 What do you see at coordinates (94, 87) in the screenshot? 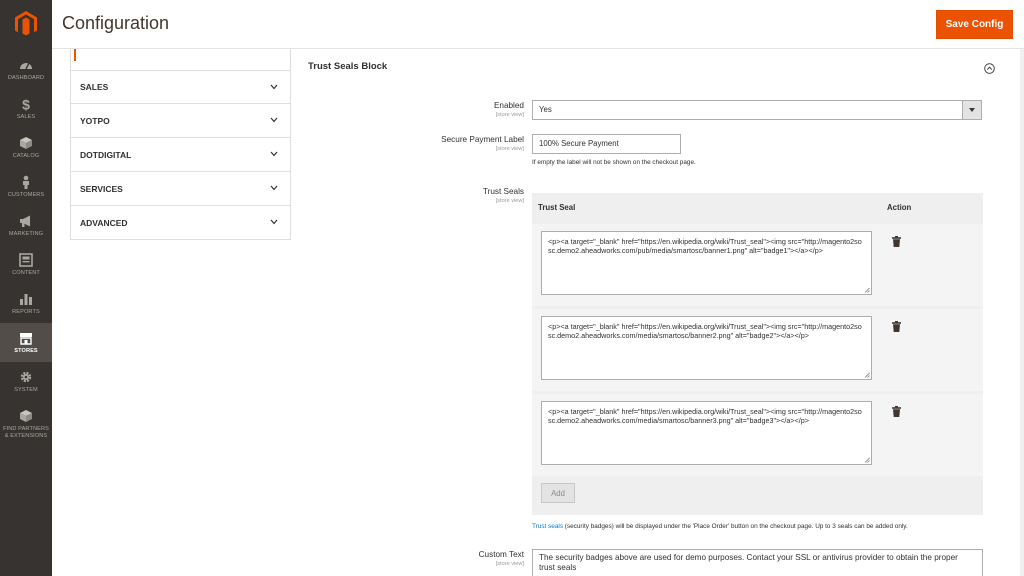
I see `tab-label: SALES` at bounding box center [94, 87].